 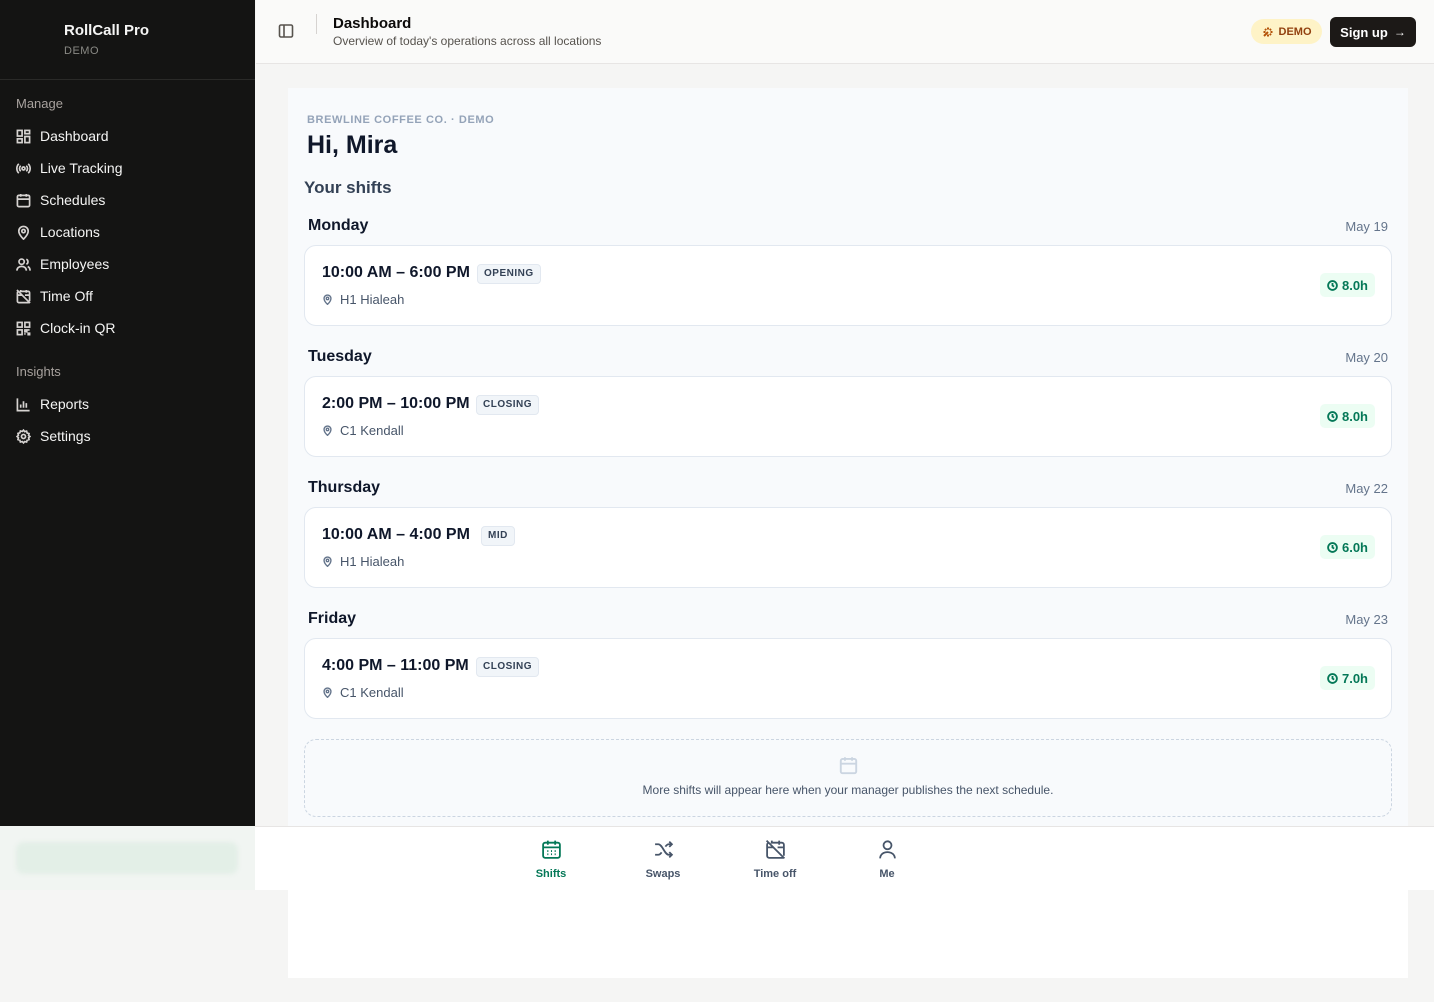 I want to click on org-line: BREWLINE COFFEE CO. · DEMO, so click(x=401, y=120).